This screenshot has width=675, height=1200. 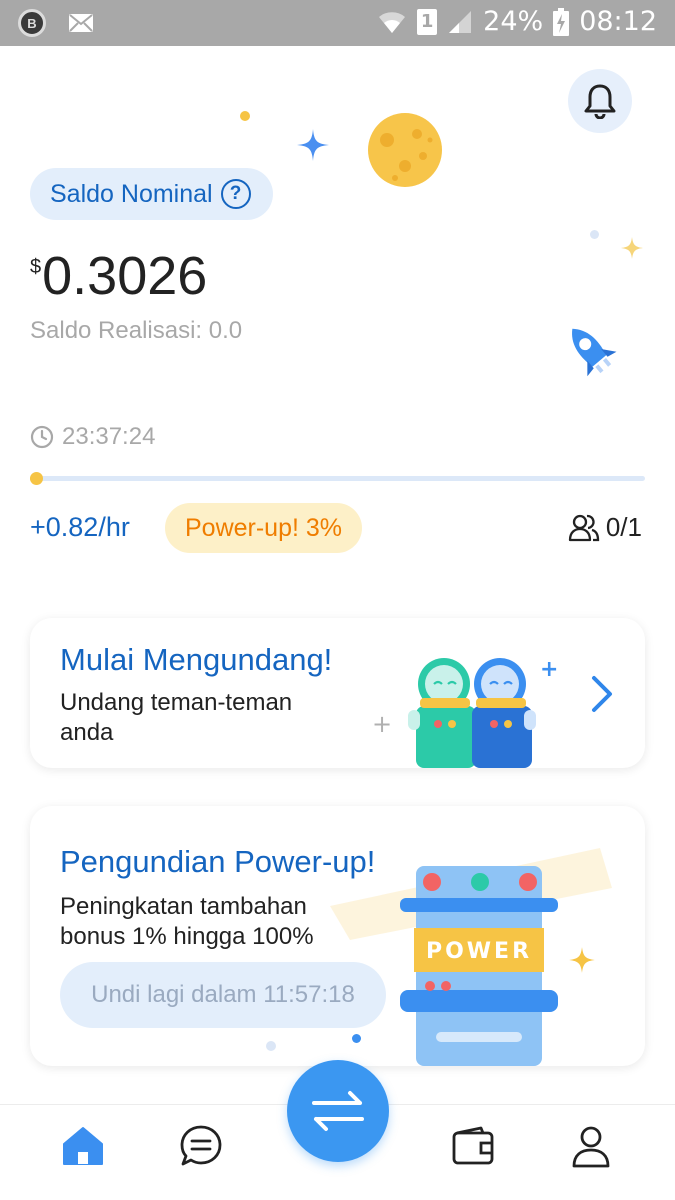 I want to click on saldo-nominal-label: Saldo Nominal, so click(x=131, y=193).